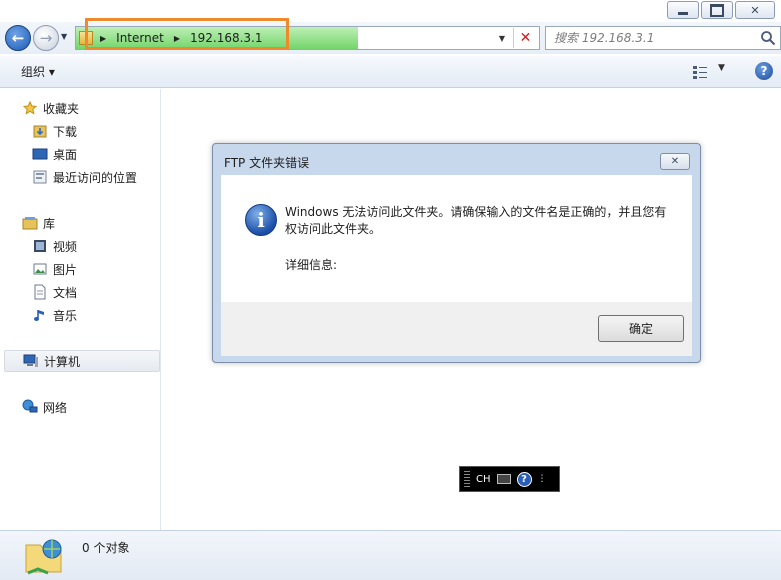 This screenshot has width=781, height=580. What do you see at coordinates (524, 479) in the screenshot?
I see `ime-help-icon: ?` at bounding box center [524, 479].